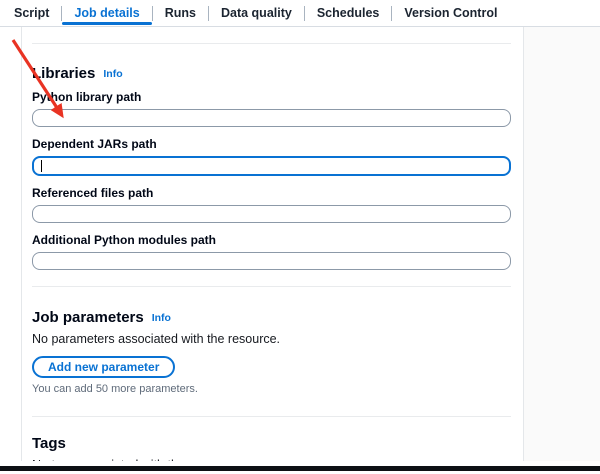  What do you see at coordinates (93, 193) in the screenshot?
I see `referenced-files-path-label: Referenced files path` at bounding box center [93, 193].